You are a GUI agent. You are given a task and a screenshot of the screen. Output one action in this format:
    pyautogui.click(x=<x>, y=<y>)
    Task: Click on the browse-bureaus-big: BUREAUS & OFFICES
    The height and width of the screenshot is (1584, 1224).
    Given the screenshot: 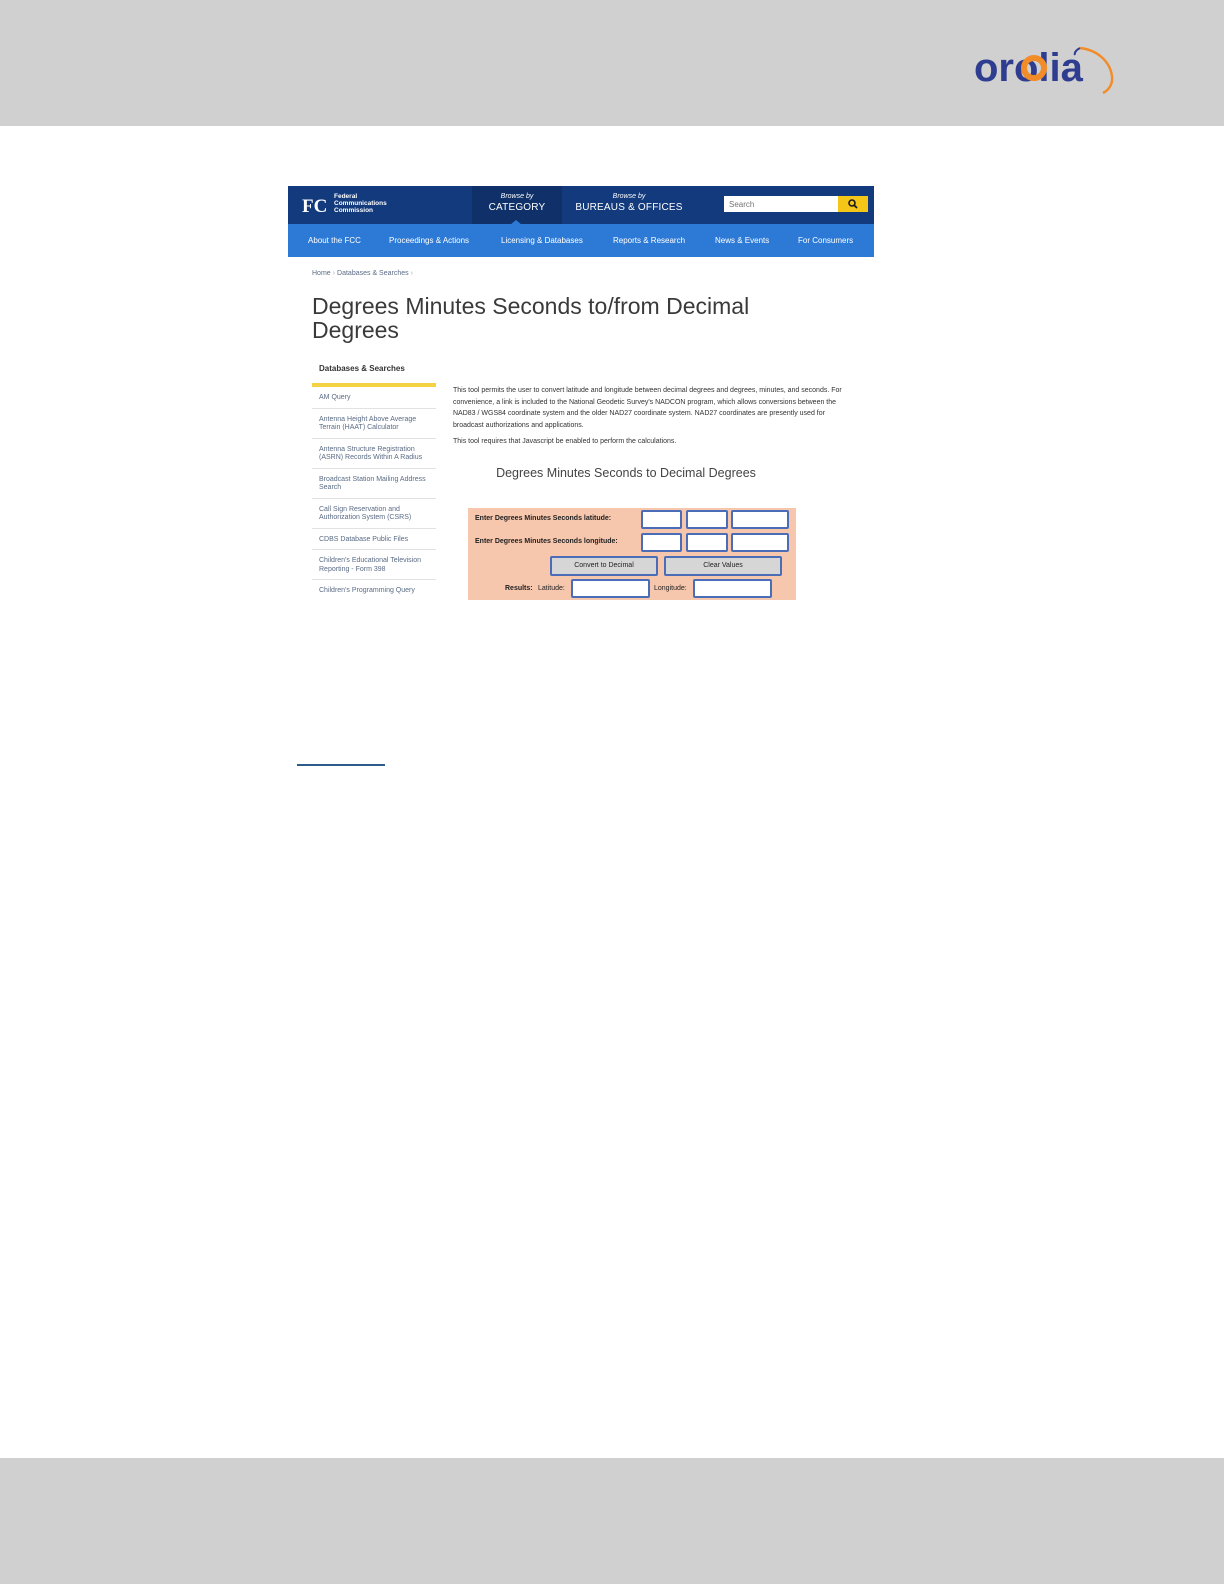 What is the action you would take?
    pyautogui.click(x=629, y=207)
    